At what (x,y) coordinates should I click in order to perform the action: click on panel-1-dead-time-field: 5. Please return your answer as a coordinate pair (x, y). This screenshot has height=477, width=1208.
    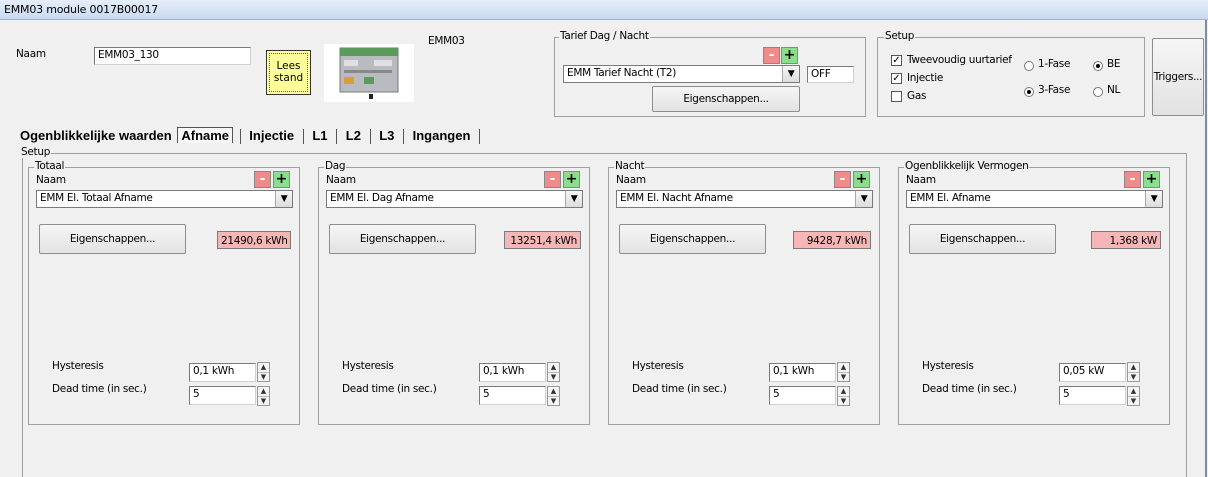
    Looking at the image, I should click on (222, 395).